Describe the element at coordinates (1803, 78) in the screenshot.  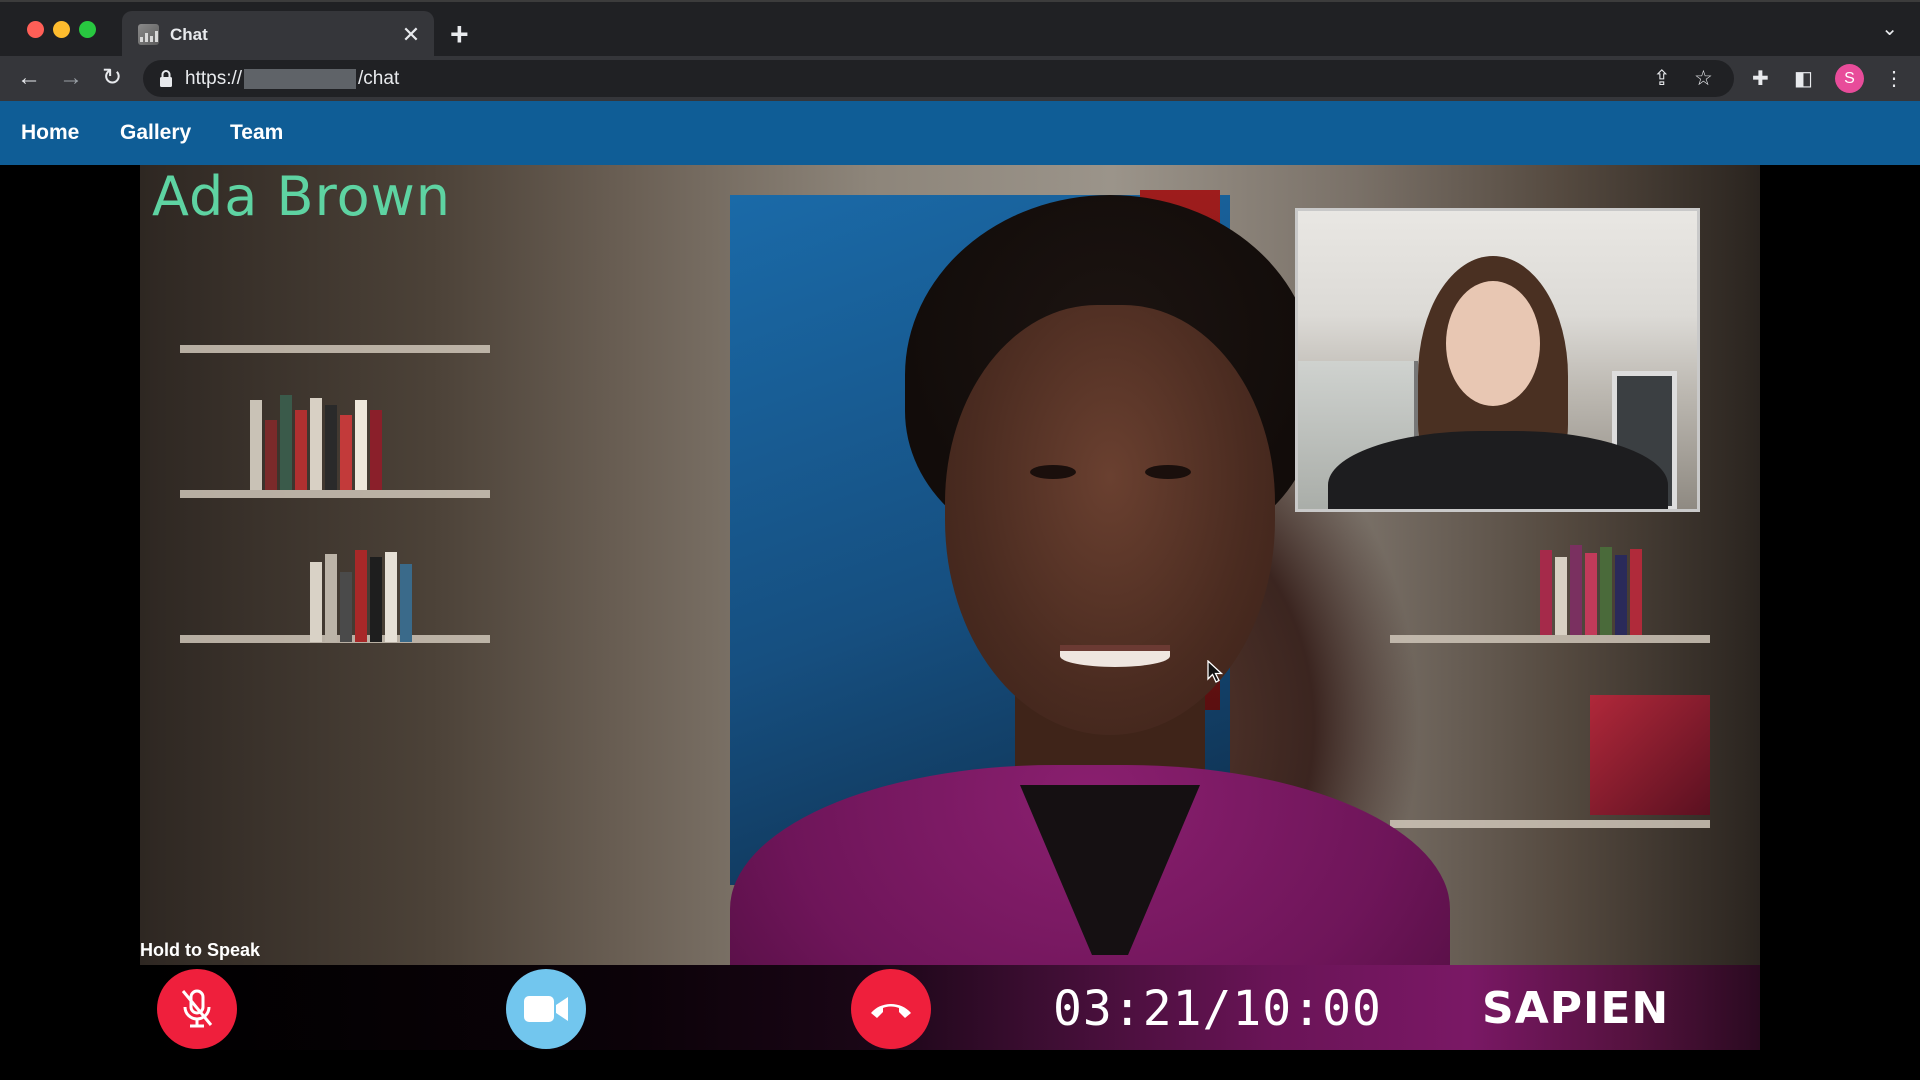
I see `side-panel-icon: ◧` at that location.